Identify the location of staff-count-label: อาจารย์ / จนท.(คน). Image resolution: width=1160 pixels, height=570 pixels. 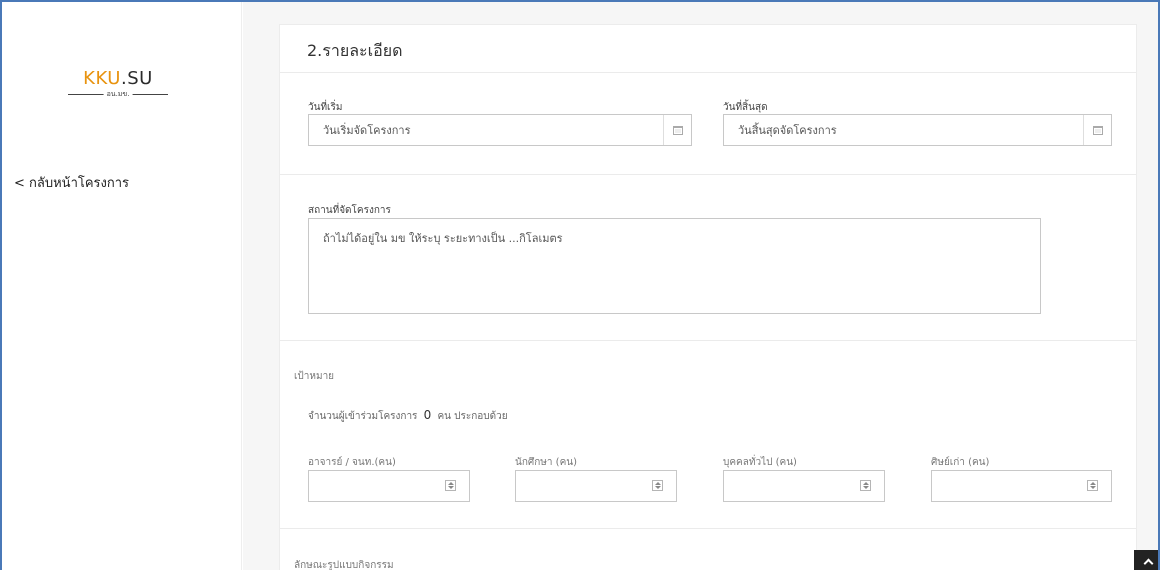
(352, 462).